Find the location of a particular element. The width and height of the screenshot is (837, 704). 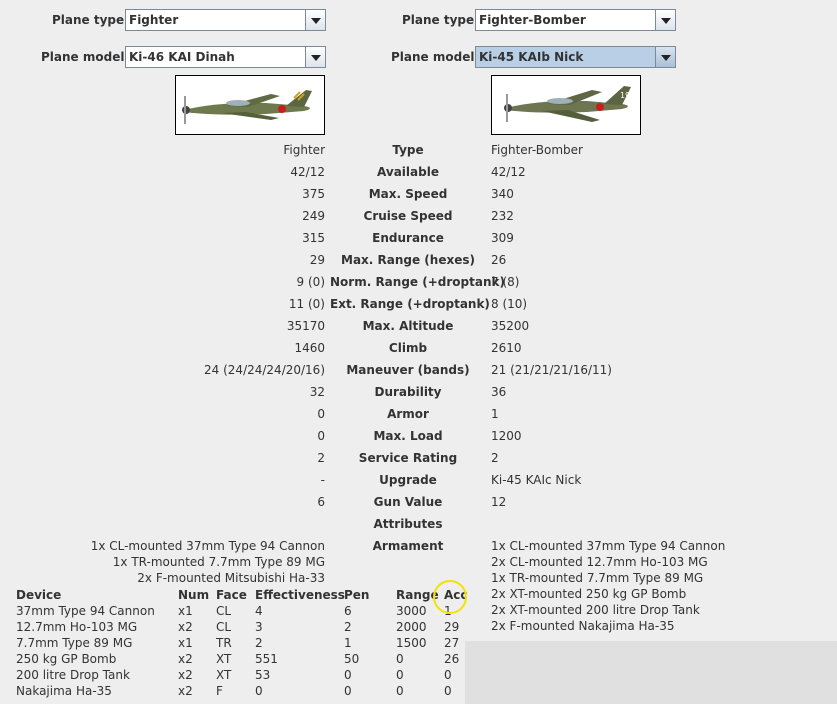

right-stat-max-load: 1200 is located at coordinates (506, 436).